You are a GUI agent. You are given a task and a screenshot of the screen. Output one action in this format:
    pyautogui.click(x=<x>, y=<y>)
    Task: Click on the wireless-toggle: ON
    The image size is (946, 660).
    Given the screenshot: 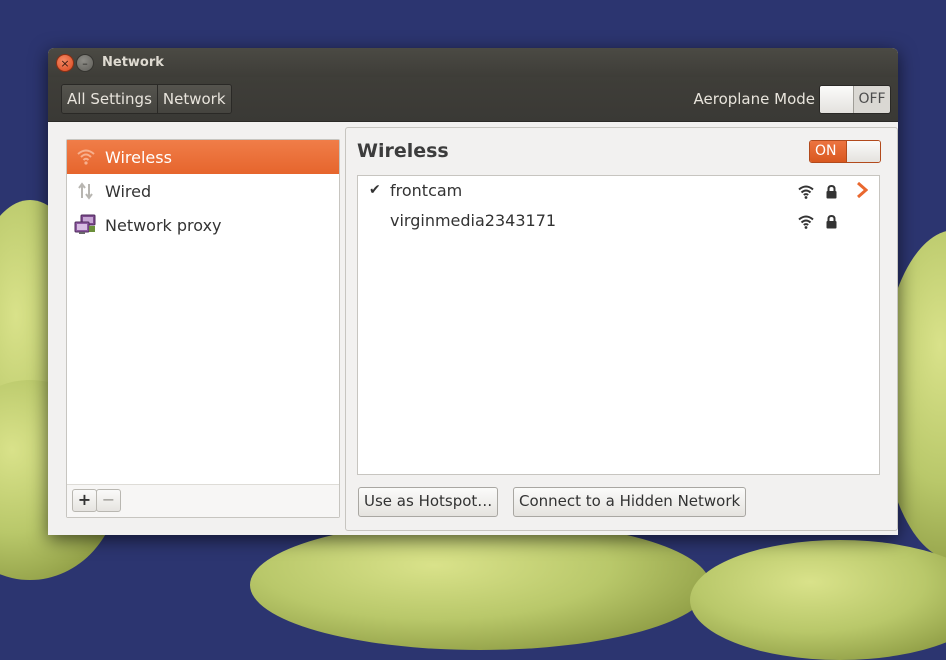 What is the action you would take?
    pyautogui.click(x=845, y=151)
    